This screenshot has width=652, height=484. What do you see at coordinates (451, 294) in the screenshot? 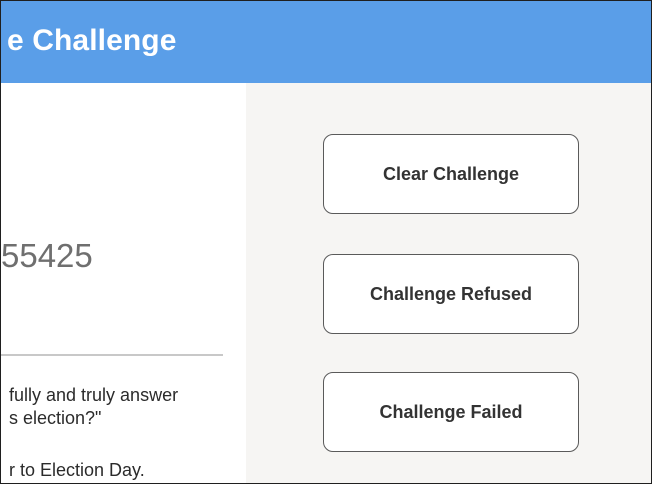
I see `challenge-refused-button: Challenge Refused` at bounding box center [451, 294].